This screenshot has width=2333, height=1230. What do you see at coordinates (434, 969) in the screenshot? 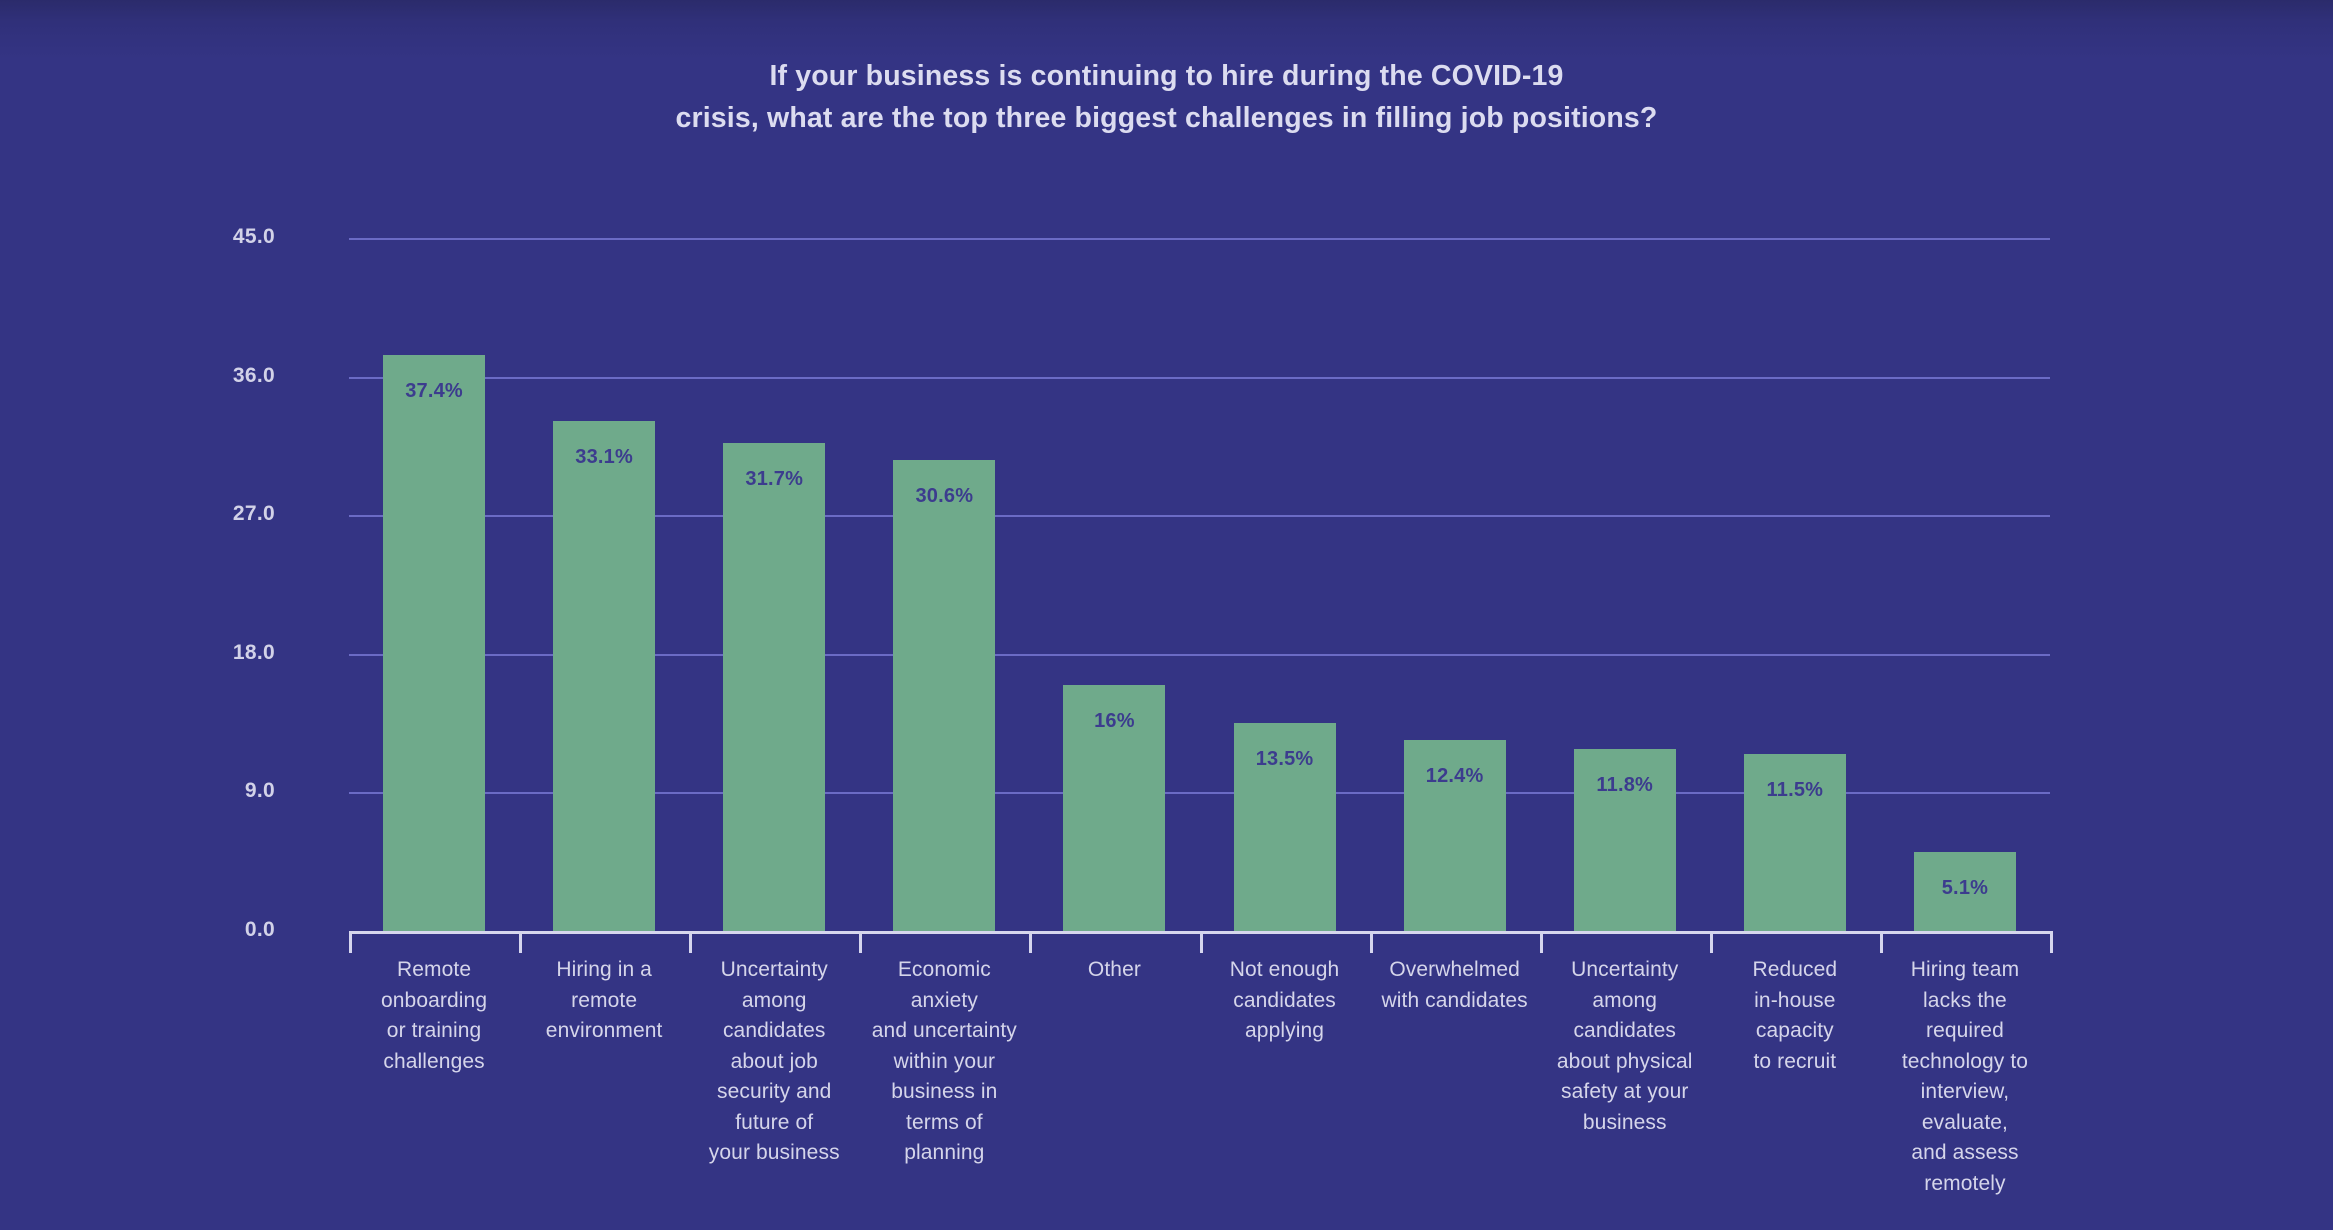
I see `x-axis-label-line: Remote` at bounding box center [434, 969].